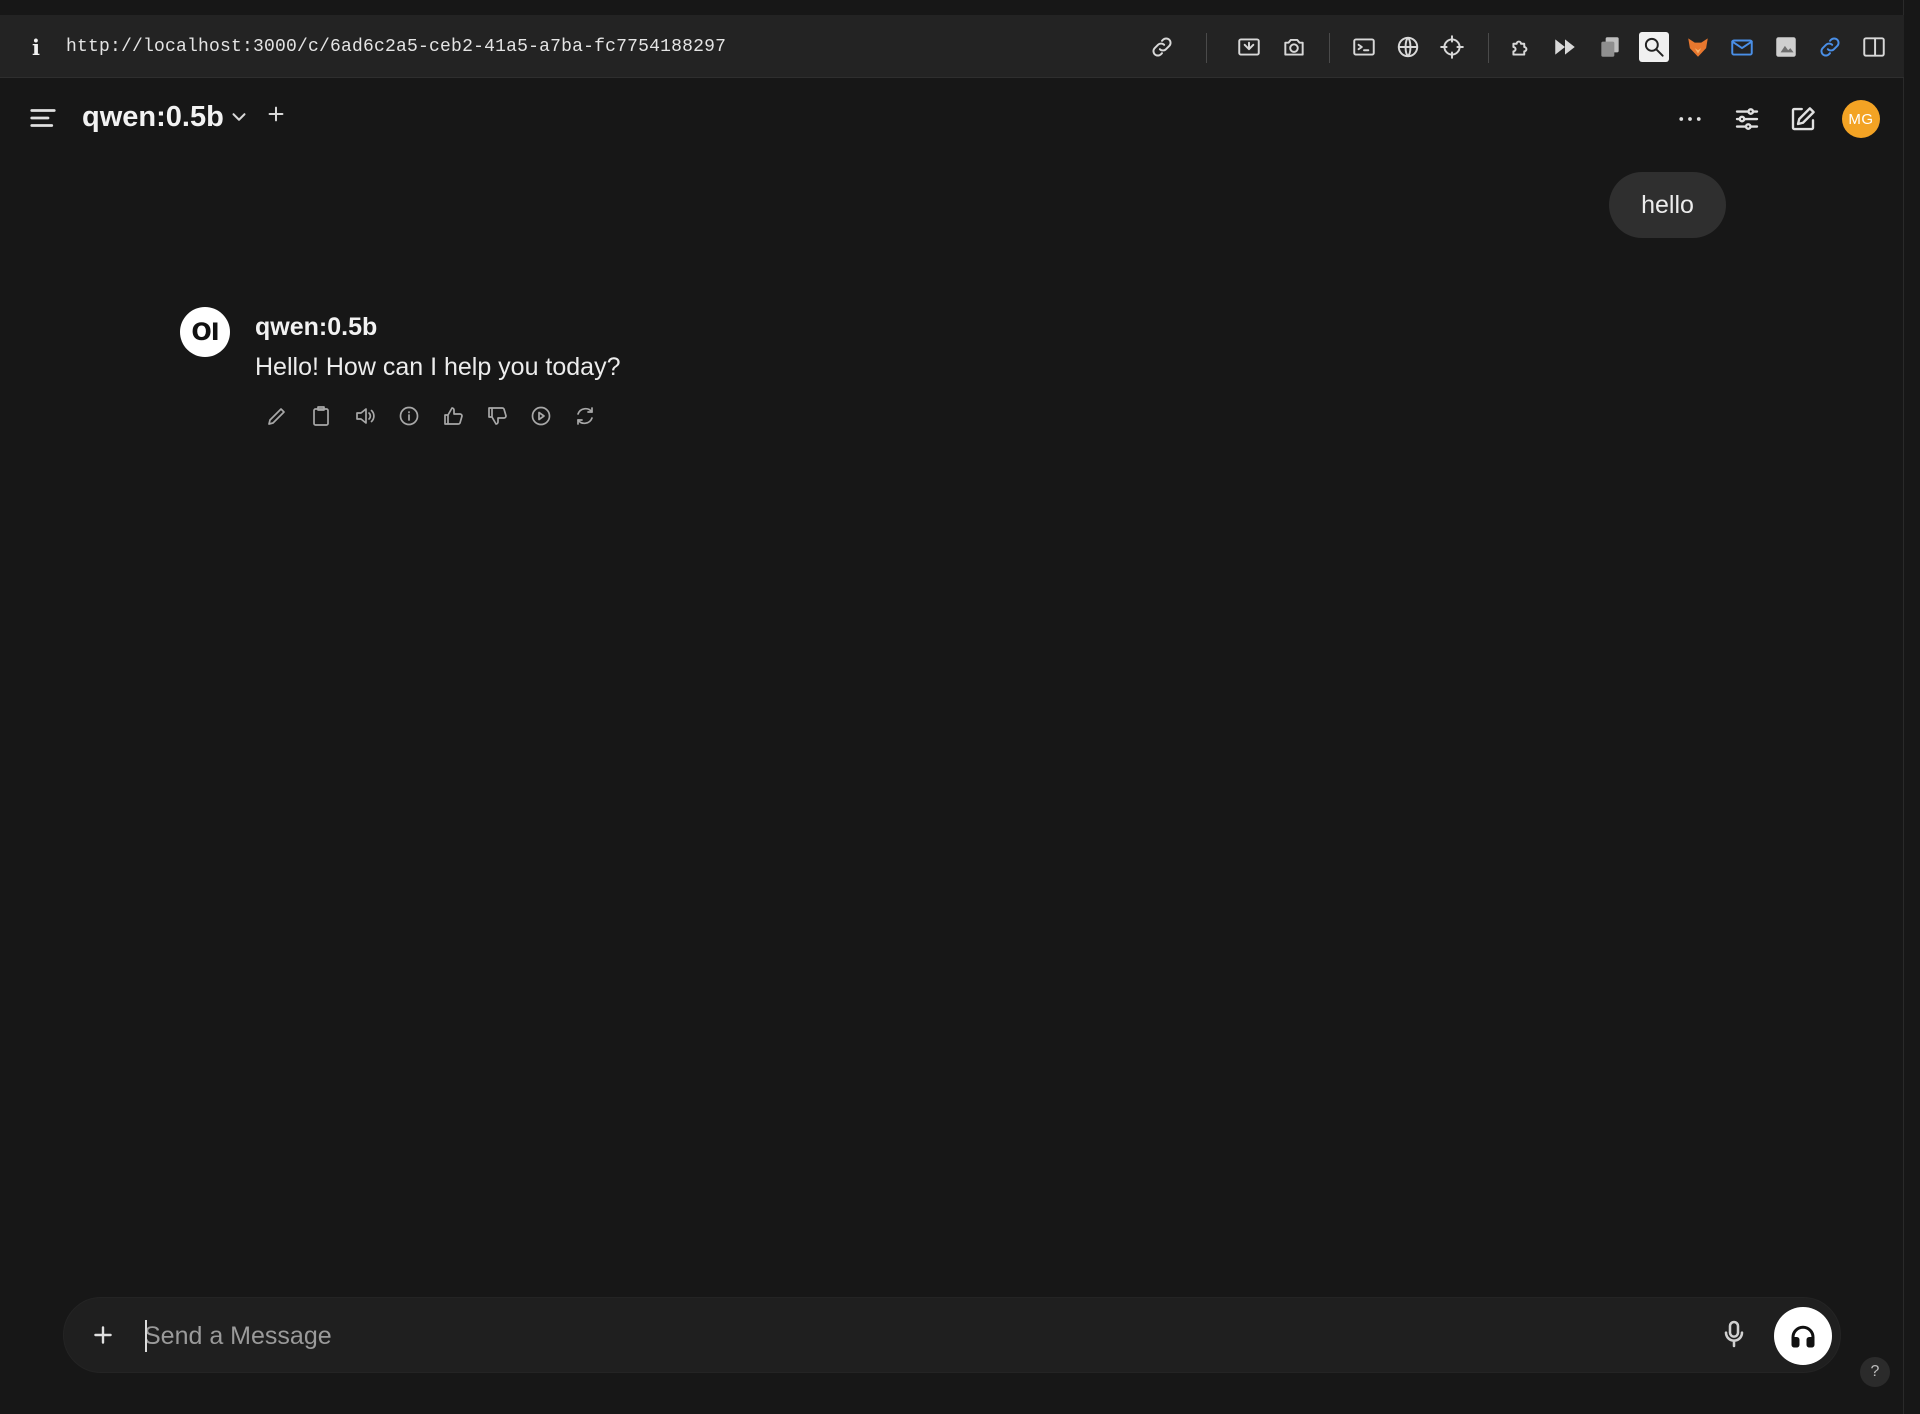  What do you see at coordinates (146, 1336) in the screenshot?
I see `text-caret` at bounding box center [146, 1336].